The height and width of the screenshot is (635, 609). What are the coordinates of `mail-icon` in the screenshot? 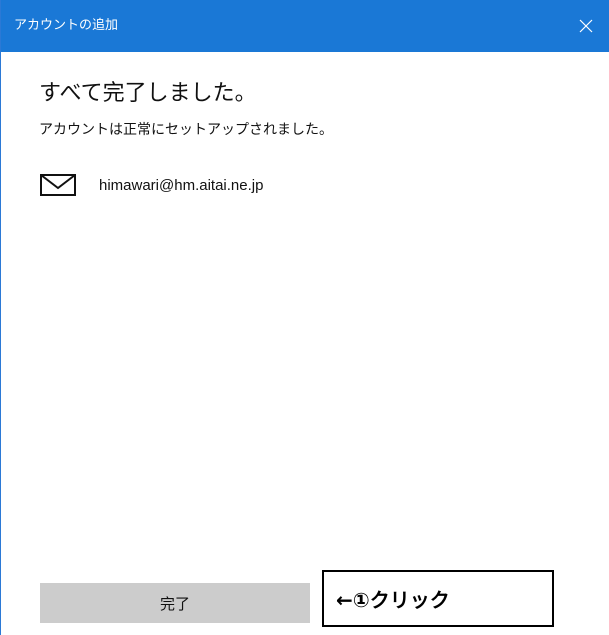 It's located at (58, 185).